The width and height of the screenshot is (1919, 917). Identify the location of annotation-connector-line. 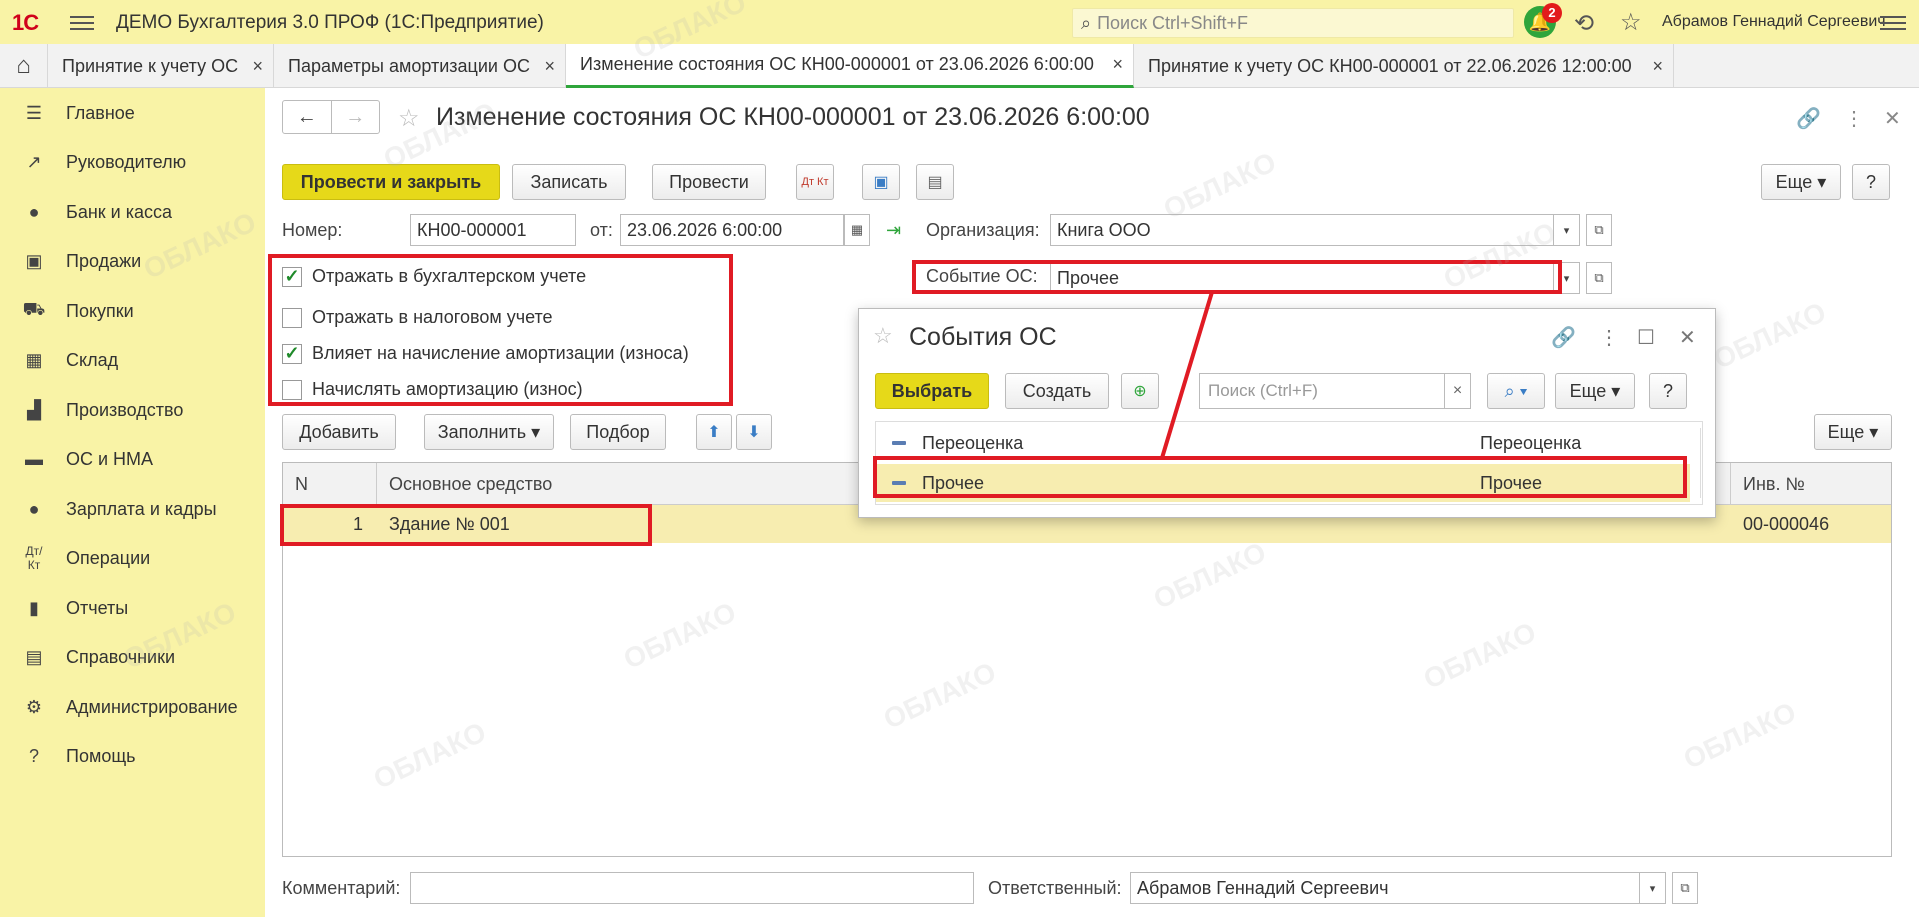
(1187, 375).